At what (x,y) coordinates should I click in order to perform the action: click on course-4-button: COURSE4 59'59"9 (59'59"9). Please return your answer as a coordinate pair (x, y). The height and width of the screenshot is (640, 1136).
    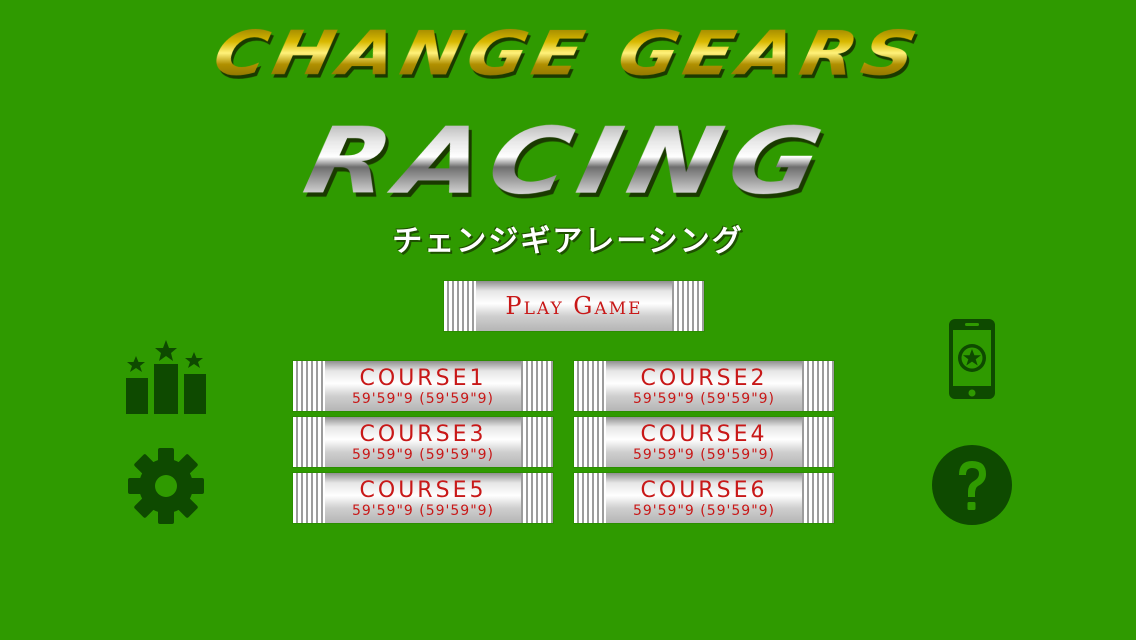
    Looking at the image, I should click on (704, 442).